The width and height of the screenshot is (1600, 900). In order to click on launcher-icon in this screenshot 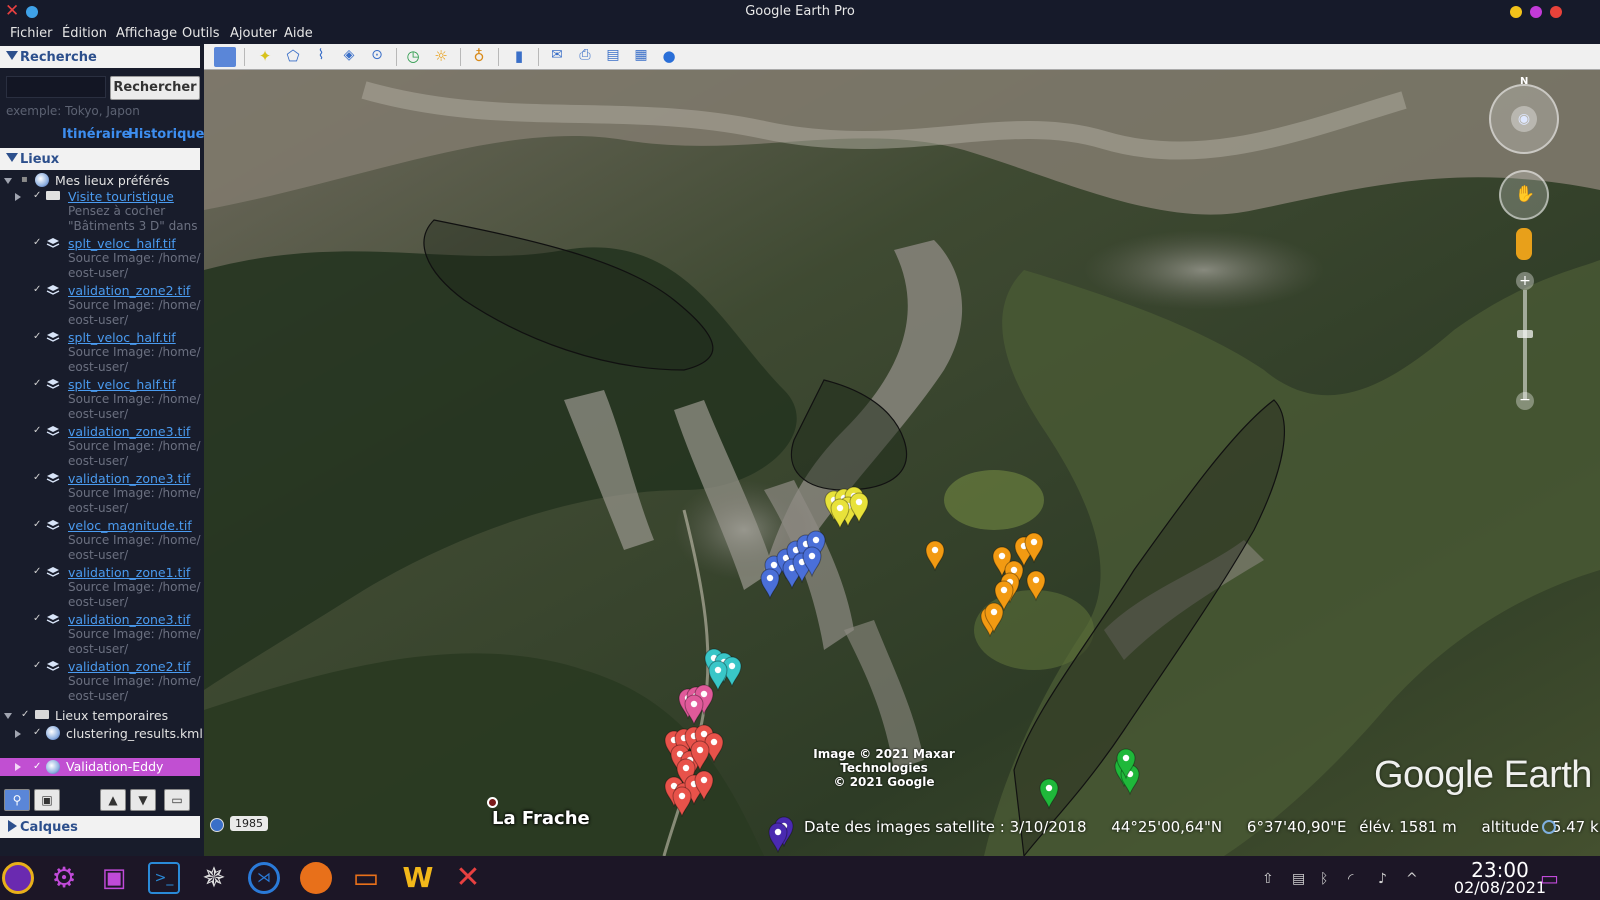, I will do `click(18, 878)`.